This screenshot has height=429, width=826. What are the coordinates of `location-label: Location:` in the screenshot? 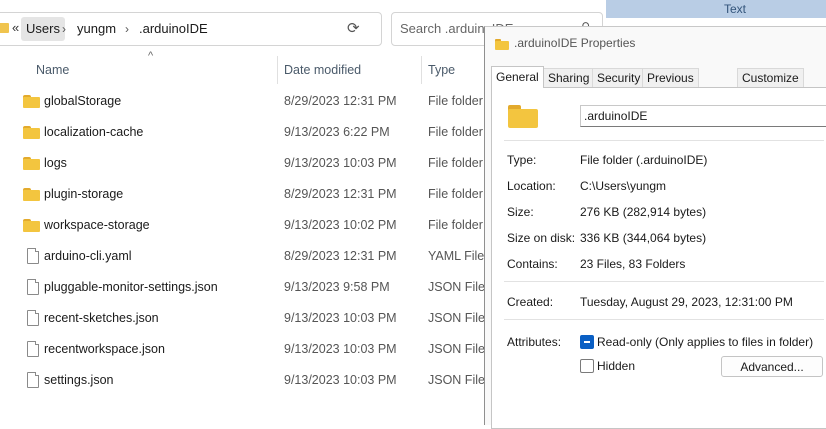 It's located at (531, 186).